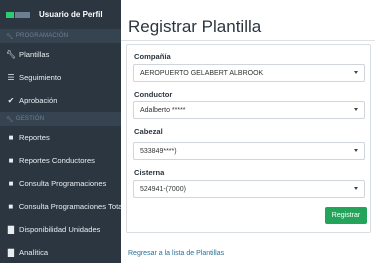 The height and width of the screenshot is (263, 375). I want to click on sidebar-item-aprobacion: ✔ Aprobación, so click(60, 100).